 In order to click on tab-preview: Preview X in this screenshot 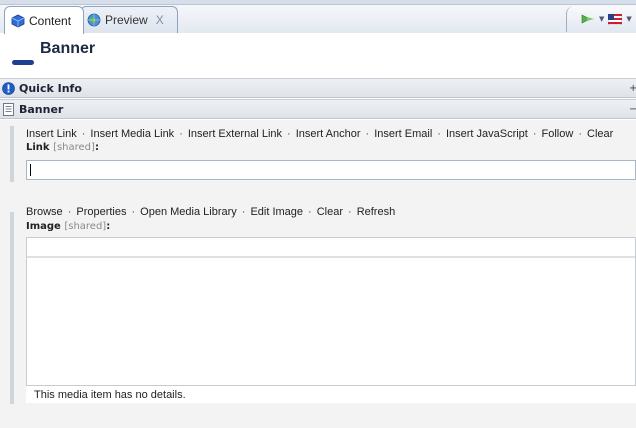, I will do `click(129, 19)`.